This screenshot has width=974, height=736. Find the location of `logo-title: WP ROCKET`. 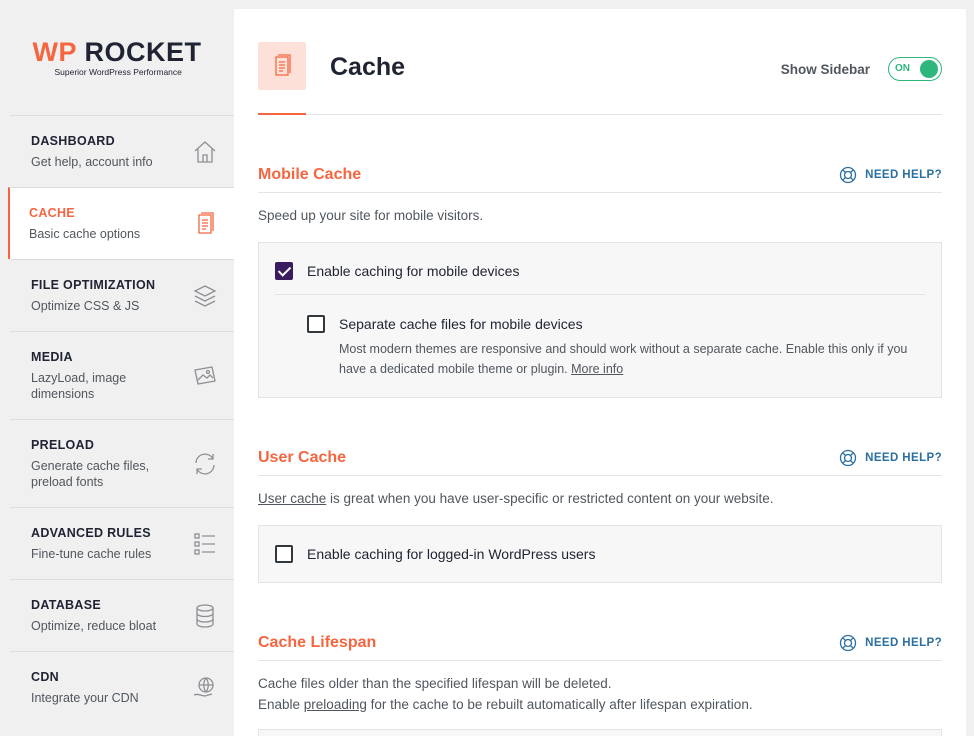

logo-title: WP ROCKET is located at coordinates (117, 51).